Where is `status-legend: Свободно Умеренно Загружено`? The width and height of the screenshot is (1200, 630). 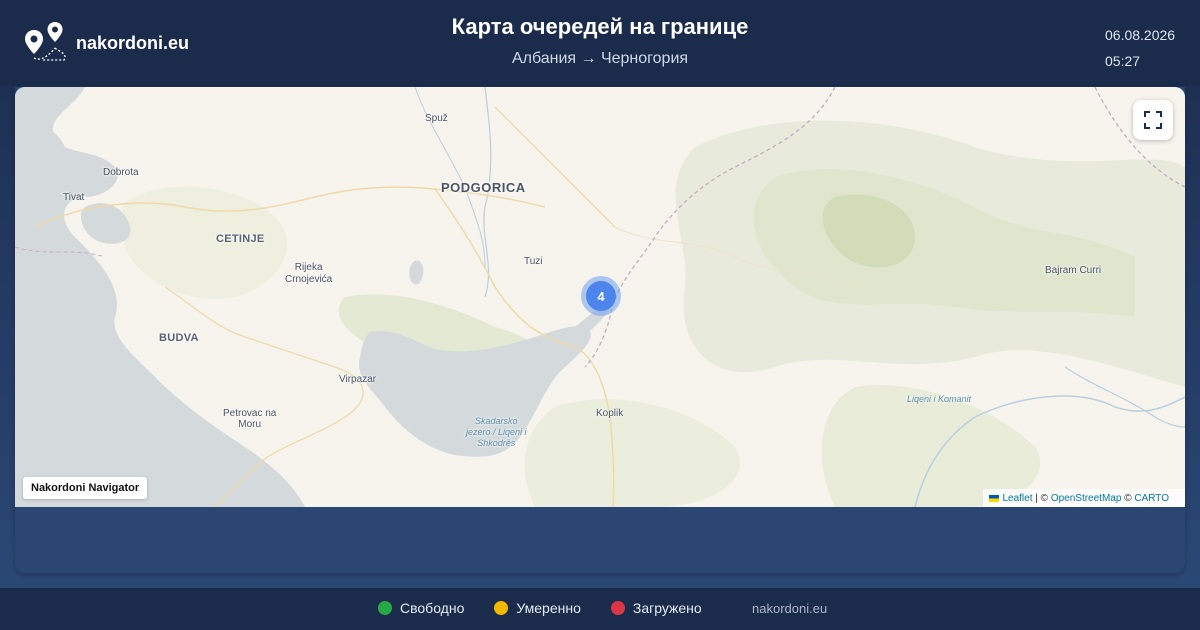
status-legend: Свободно Умеренно Загружено is located at coordinates (555, 608).